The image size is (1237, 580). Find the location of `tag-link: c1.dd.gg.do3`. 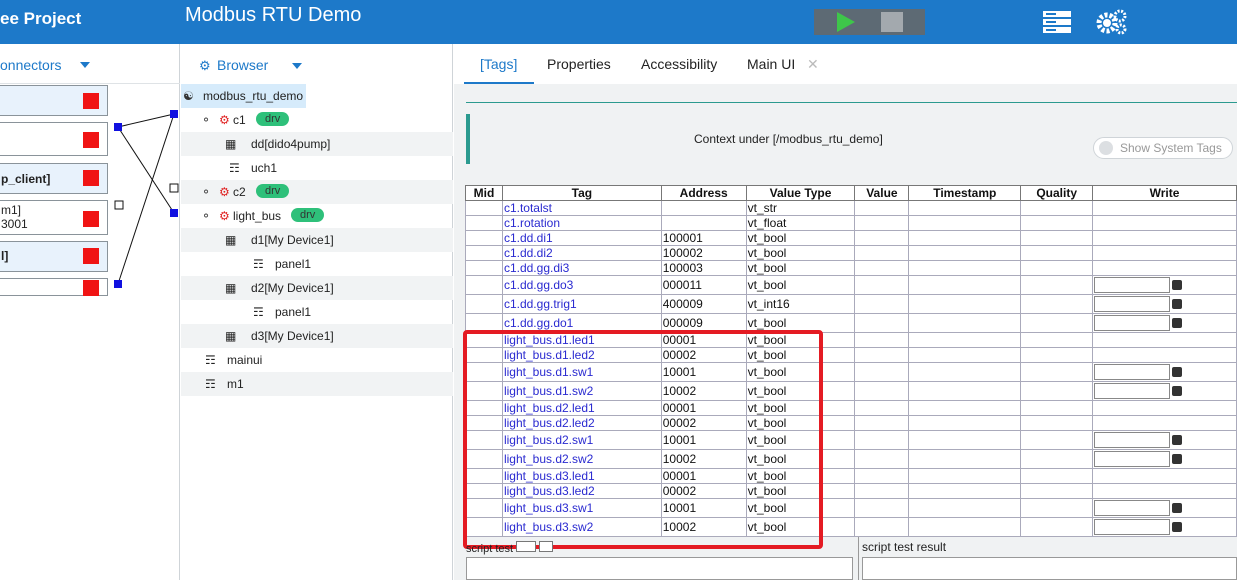

tag-link: c1.dd.gg.do3 is located at coordinates (581, 285).